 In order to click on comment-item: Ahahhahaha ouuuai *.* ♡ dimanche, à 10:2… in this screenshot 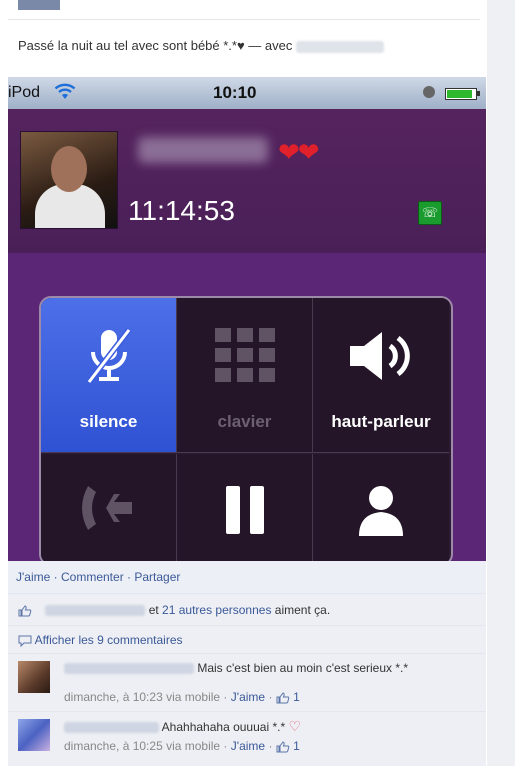, I will do `click(247, 738)`.